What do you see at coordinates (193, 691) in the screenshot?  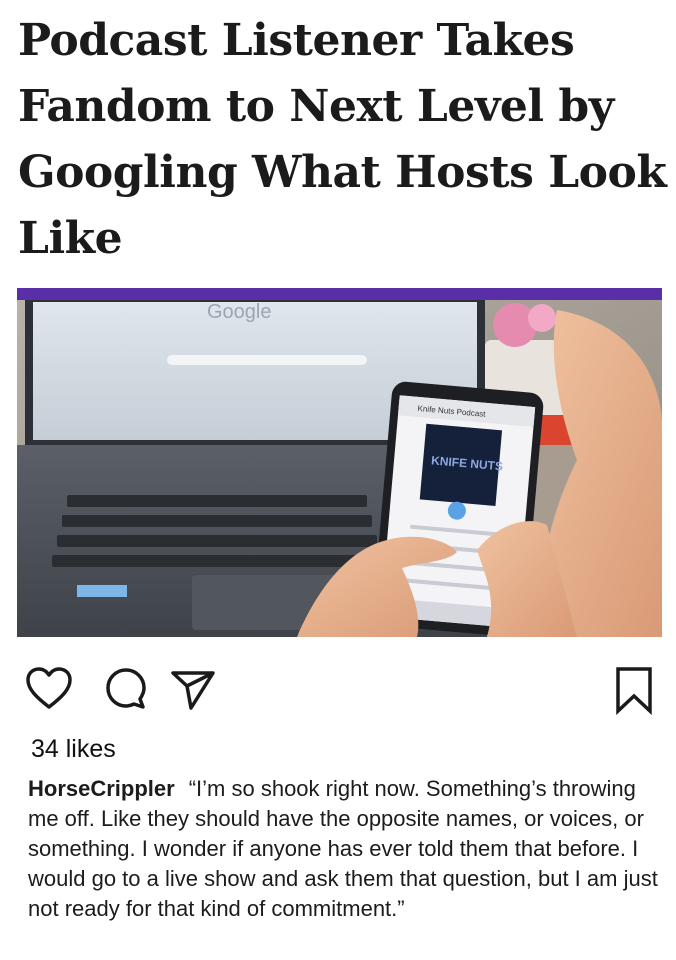 I see `share-icon` at bounding box center [193, 691].